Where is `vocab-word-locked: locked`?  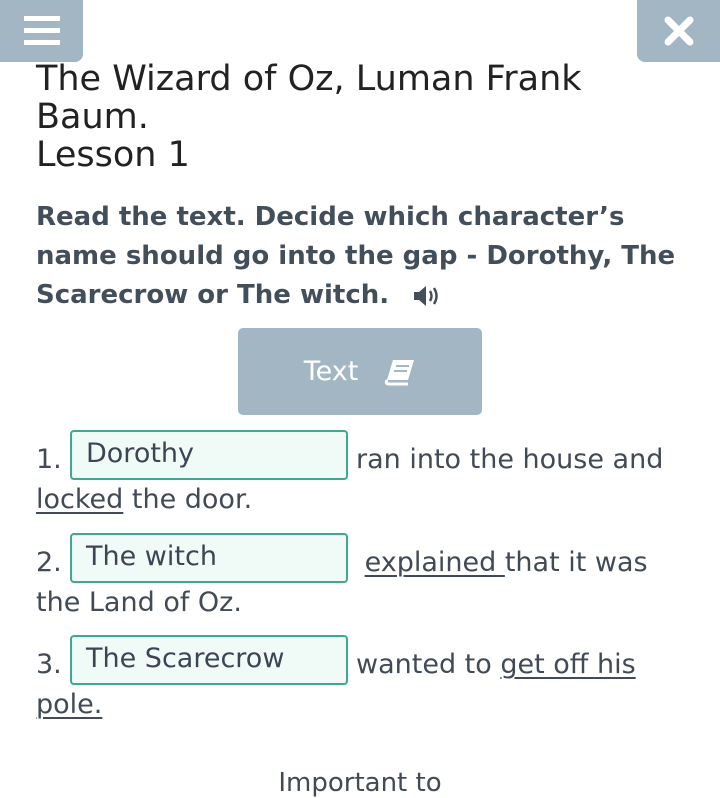
vocab-word-locked: locked is located at coordinates (79, 499).